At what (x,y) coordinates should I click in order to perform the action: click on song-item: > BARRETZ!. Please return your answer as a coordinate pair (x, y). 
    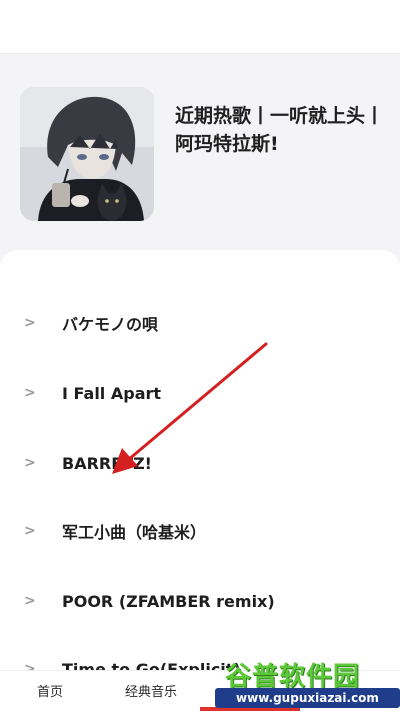
    Looking at the image, I should click on (200, 463).